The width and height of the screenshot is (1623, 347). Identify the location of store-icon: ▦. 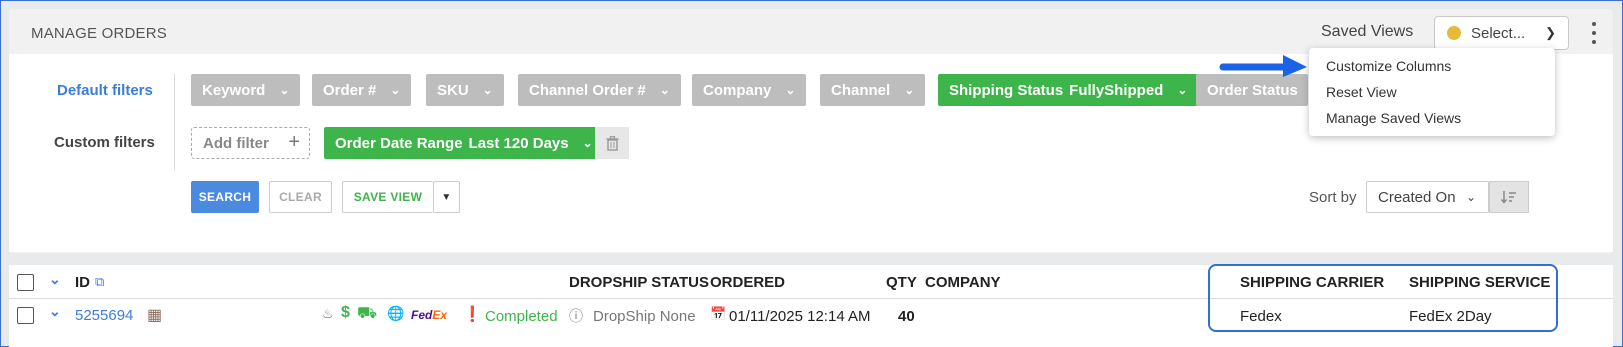
(155, 315).